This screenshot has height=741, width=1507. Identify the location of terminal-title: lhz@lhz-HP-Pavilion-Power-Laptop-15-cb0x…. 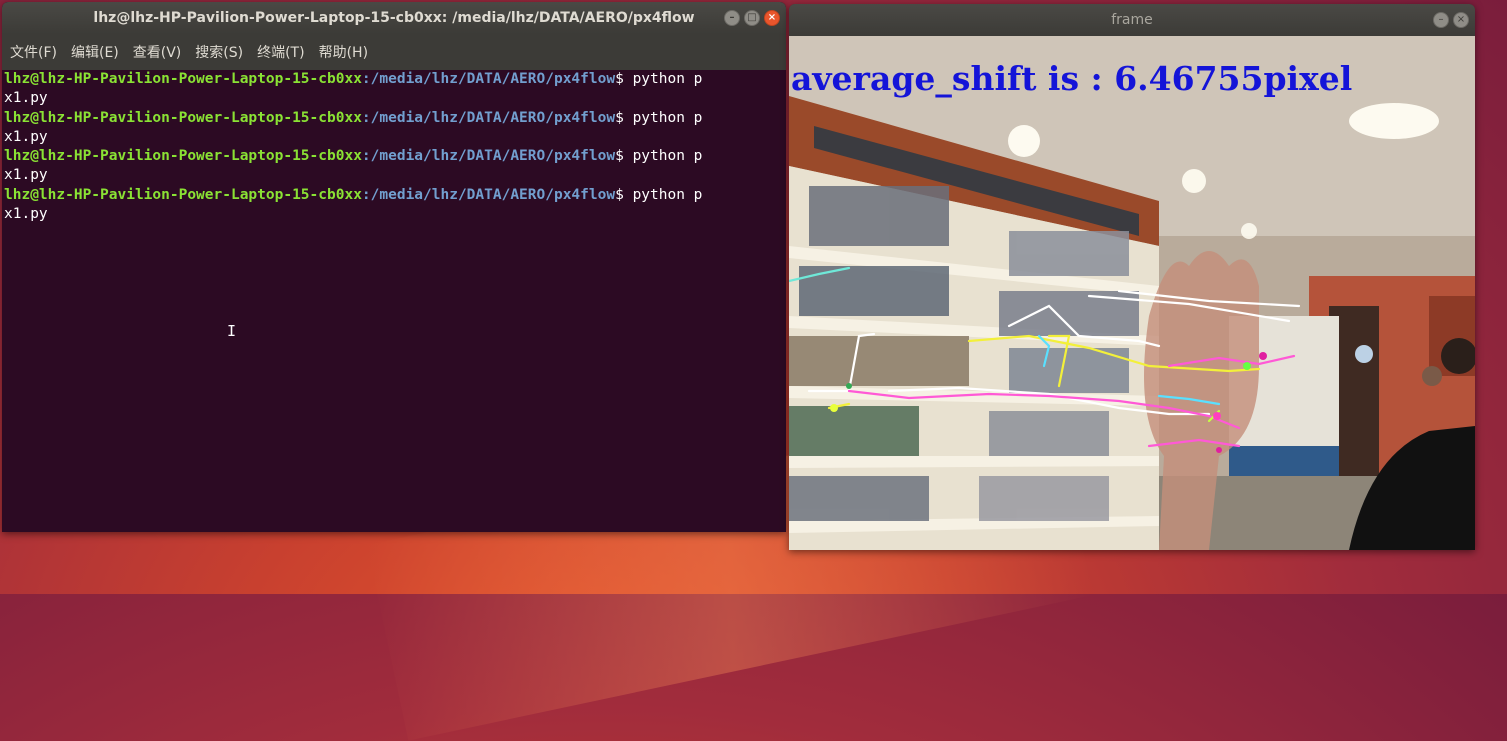
(394, 18).